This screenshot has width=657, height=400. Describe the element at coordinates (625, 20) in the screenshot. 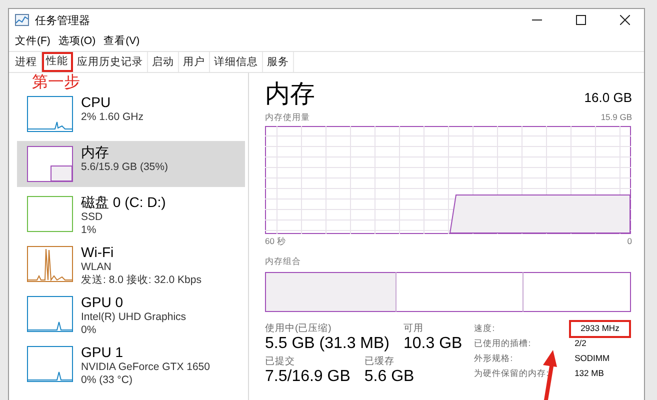

I see `close-icon` at that location.